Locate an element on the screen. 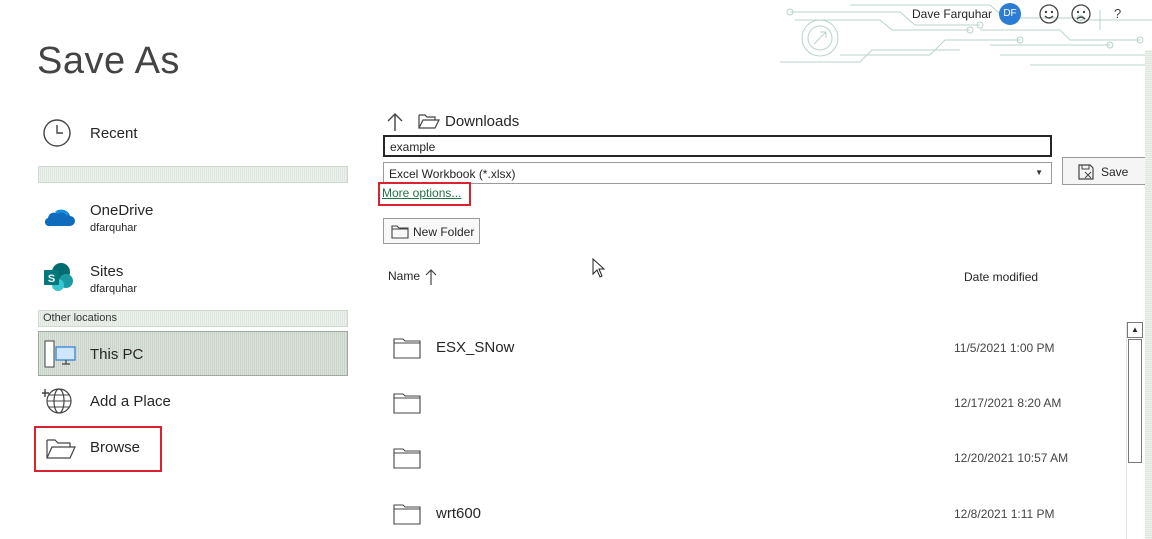 The width and height of the screenshot is (1152, 539). chevron-down-icon: ▼ is located at coordinates (1039, 172).